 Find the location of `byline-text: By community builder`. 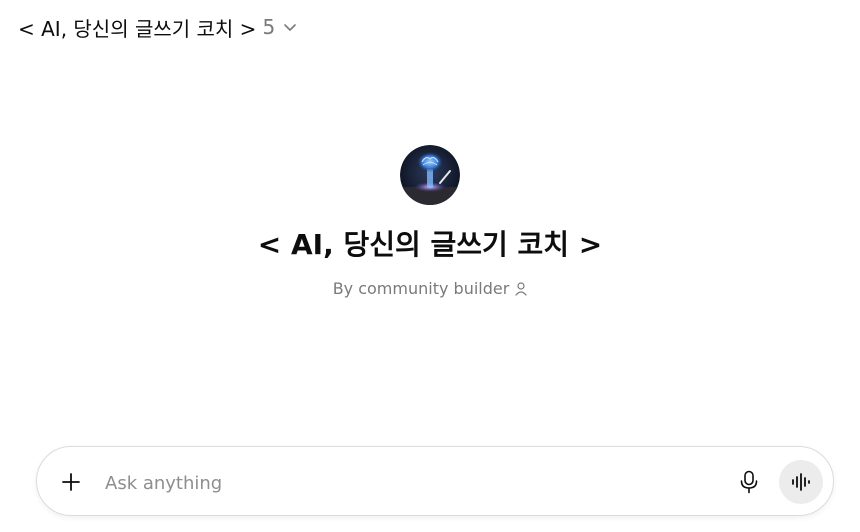

byline-text: By community builder is located at coordinates (421, 288).